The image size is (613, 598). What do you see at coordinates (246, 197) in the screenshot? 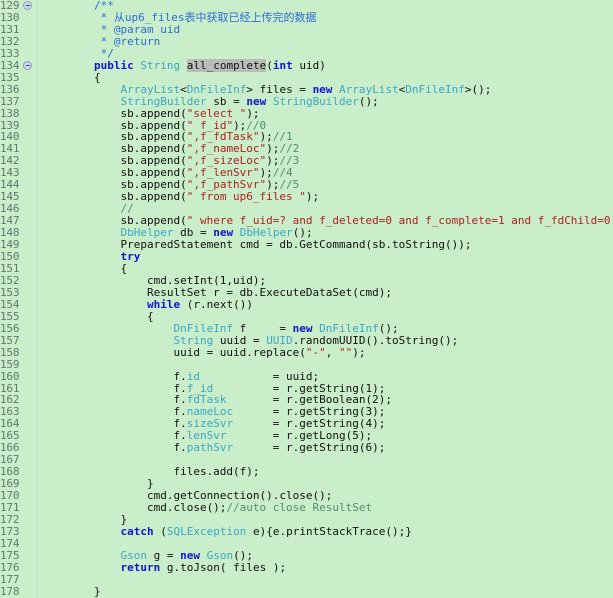
I see `code-token: " from up6_files "` at bounding box center [246, 197].